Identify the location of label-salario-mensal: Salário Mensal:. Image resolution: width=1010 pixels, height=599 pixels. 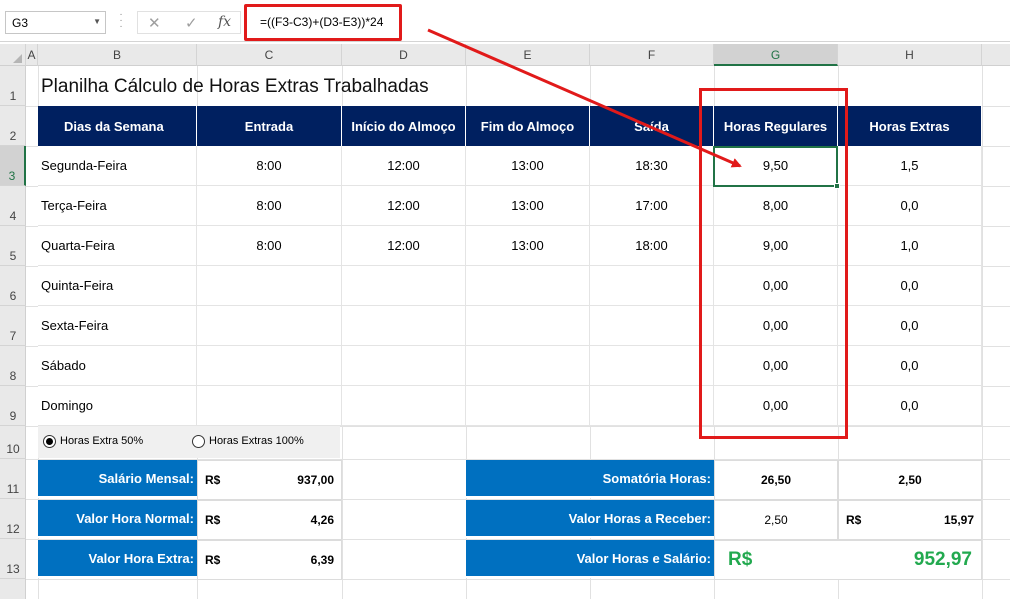
(117, 479).